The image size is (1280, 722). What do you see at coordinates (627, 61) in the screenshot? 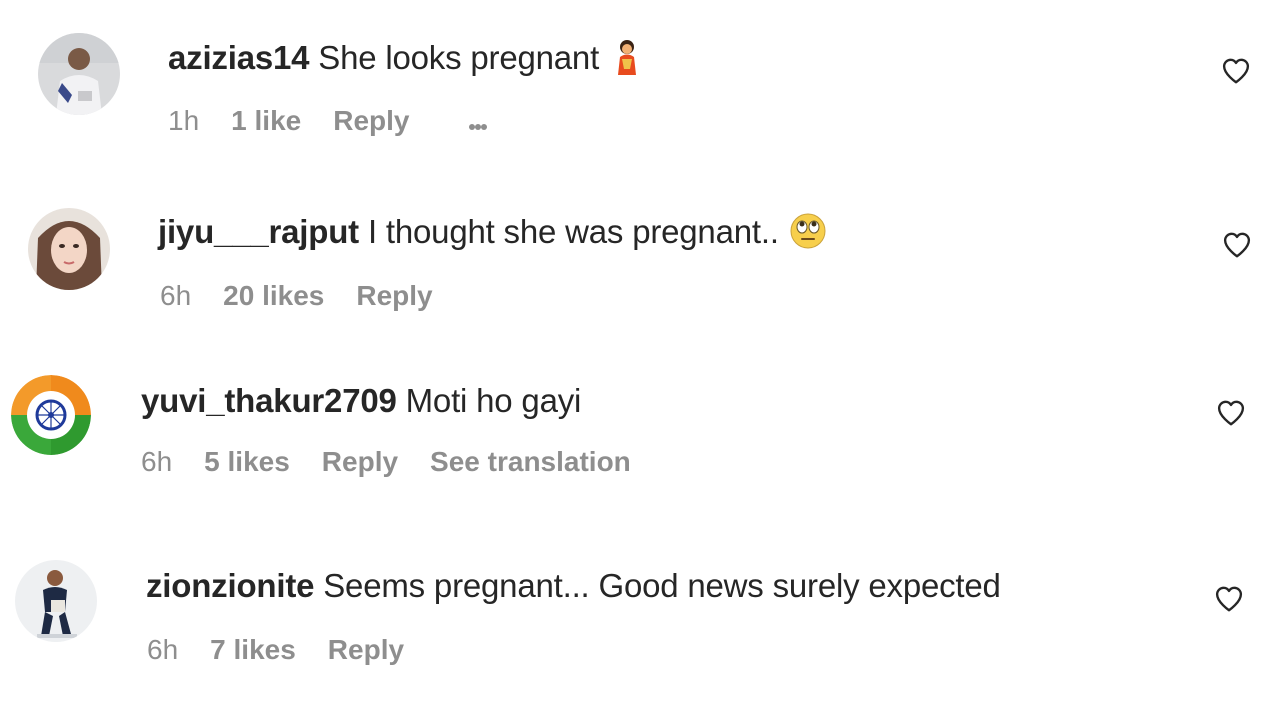
I see `woman-emoji` at bounding box center [627, 61].